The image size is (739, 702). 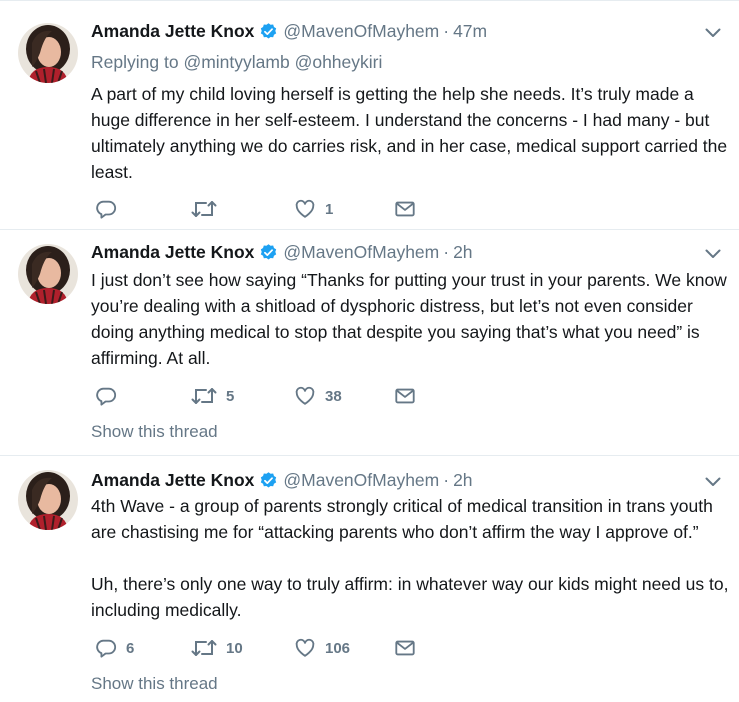 I want to click on replying-to: Replying to @mintyylamb @ohheykiri, so click(x=236, y=62).